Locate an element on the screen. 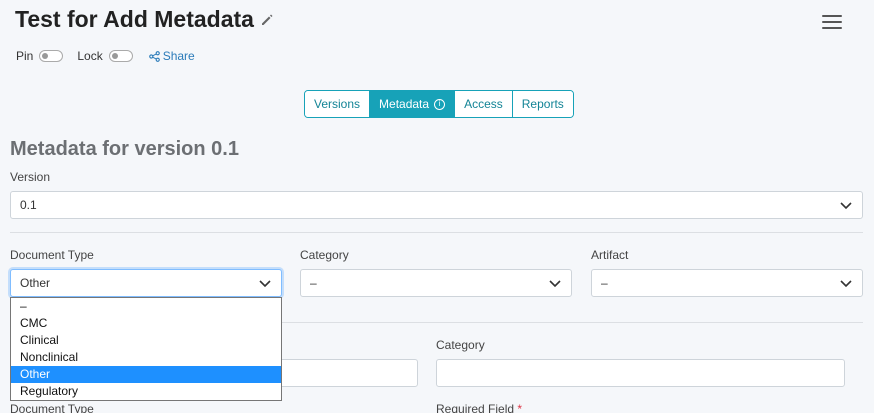  tab-reports: Reports is located at coordinates (542, 104).